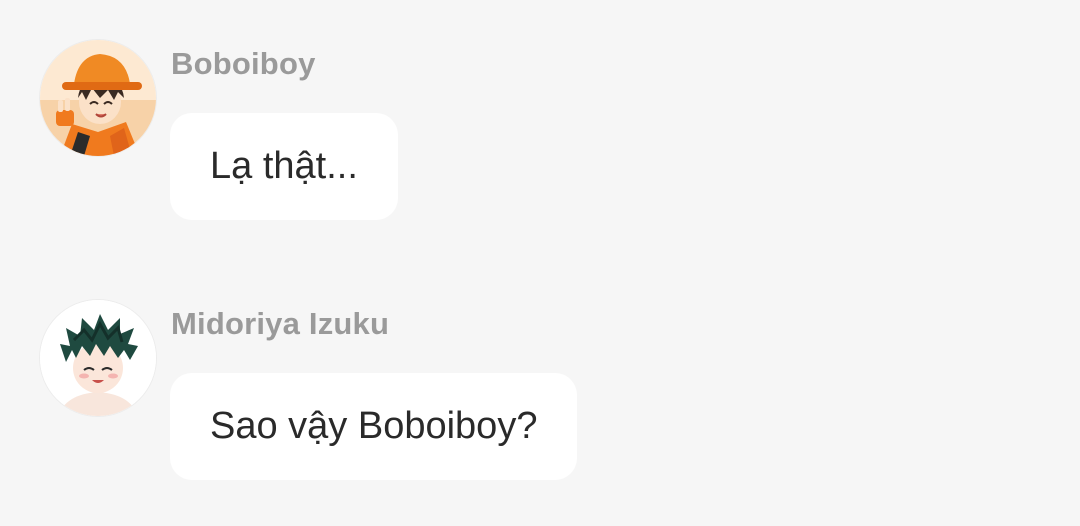  I want to click on midoriya-avatar-icon, so click(98, 358).